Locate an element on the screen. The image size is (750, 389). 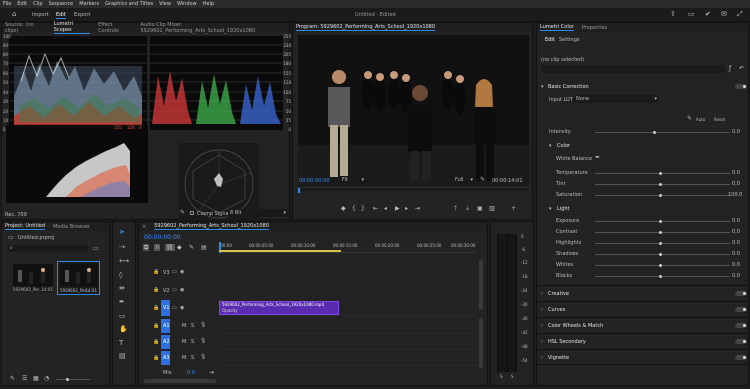
zoom-knob is located at coordinates (67, 379).